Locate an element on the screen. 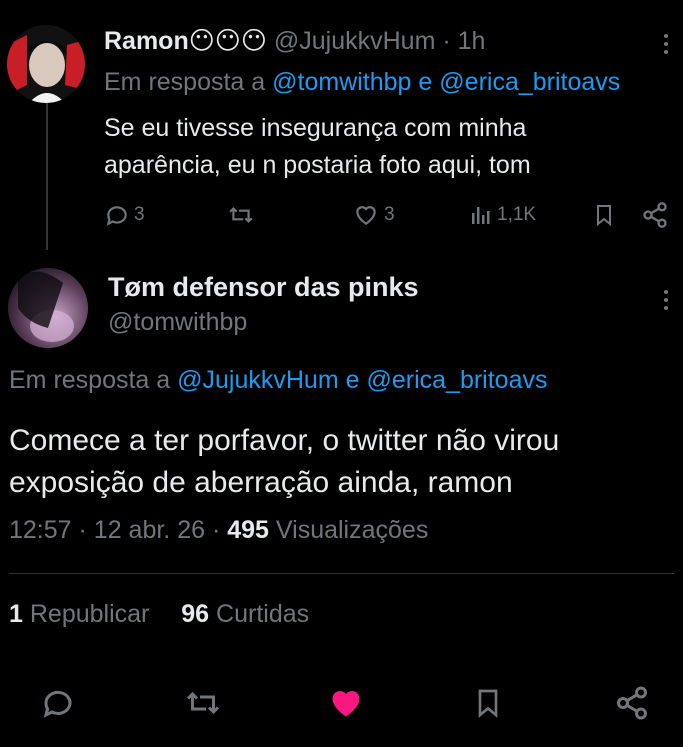 The image size is (683, 747). likes-count: 96 is located at coordinates (195, 614).